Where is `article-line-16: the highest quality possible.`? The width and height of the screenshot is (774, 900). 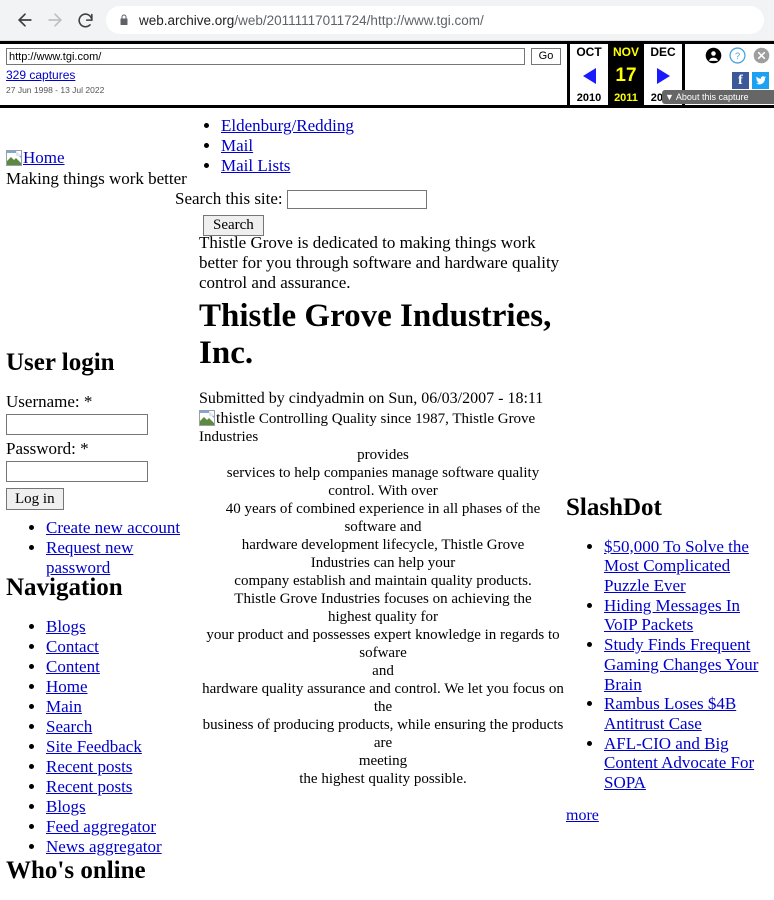 article-line-16: the highest quality possible. is located at coordinates (383, 778).